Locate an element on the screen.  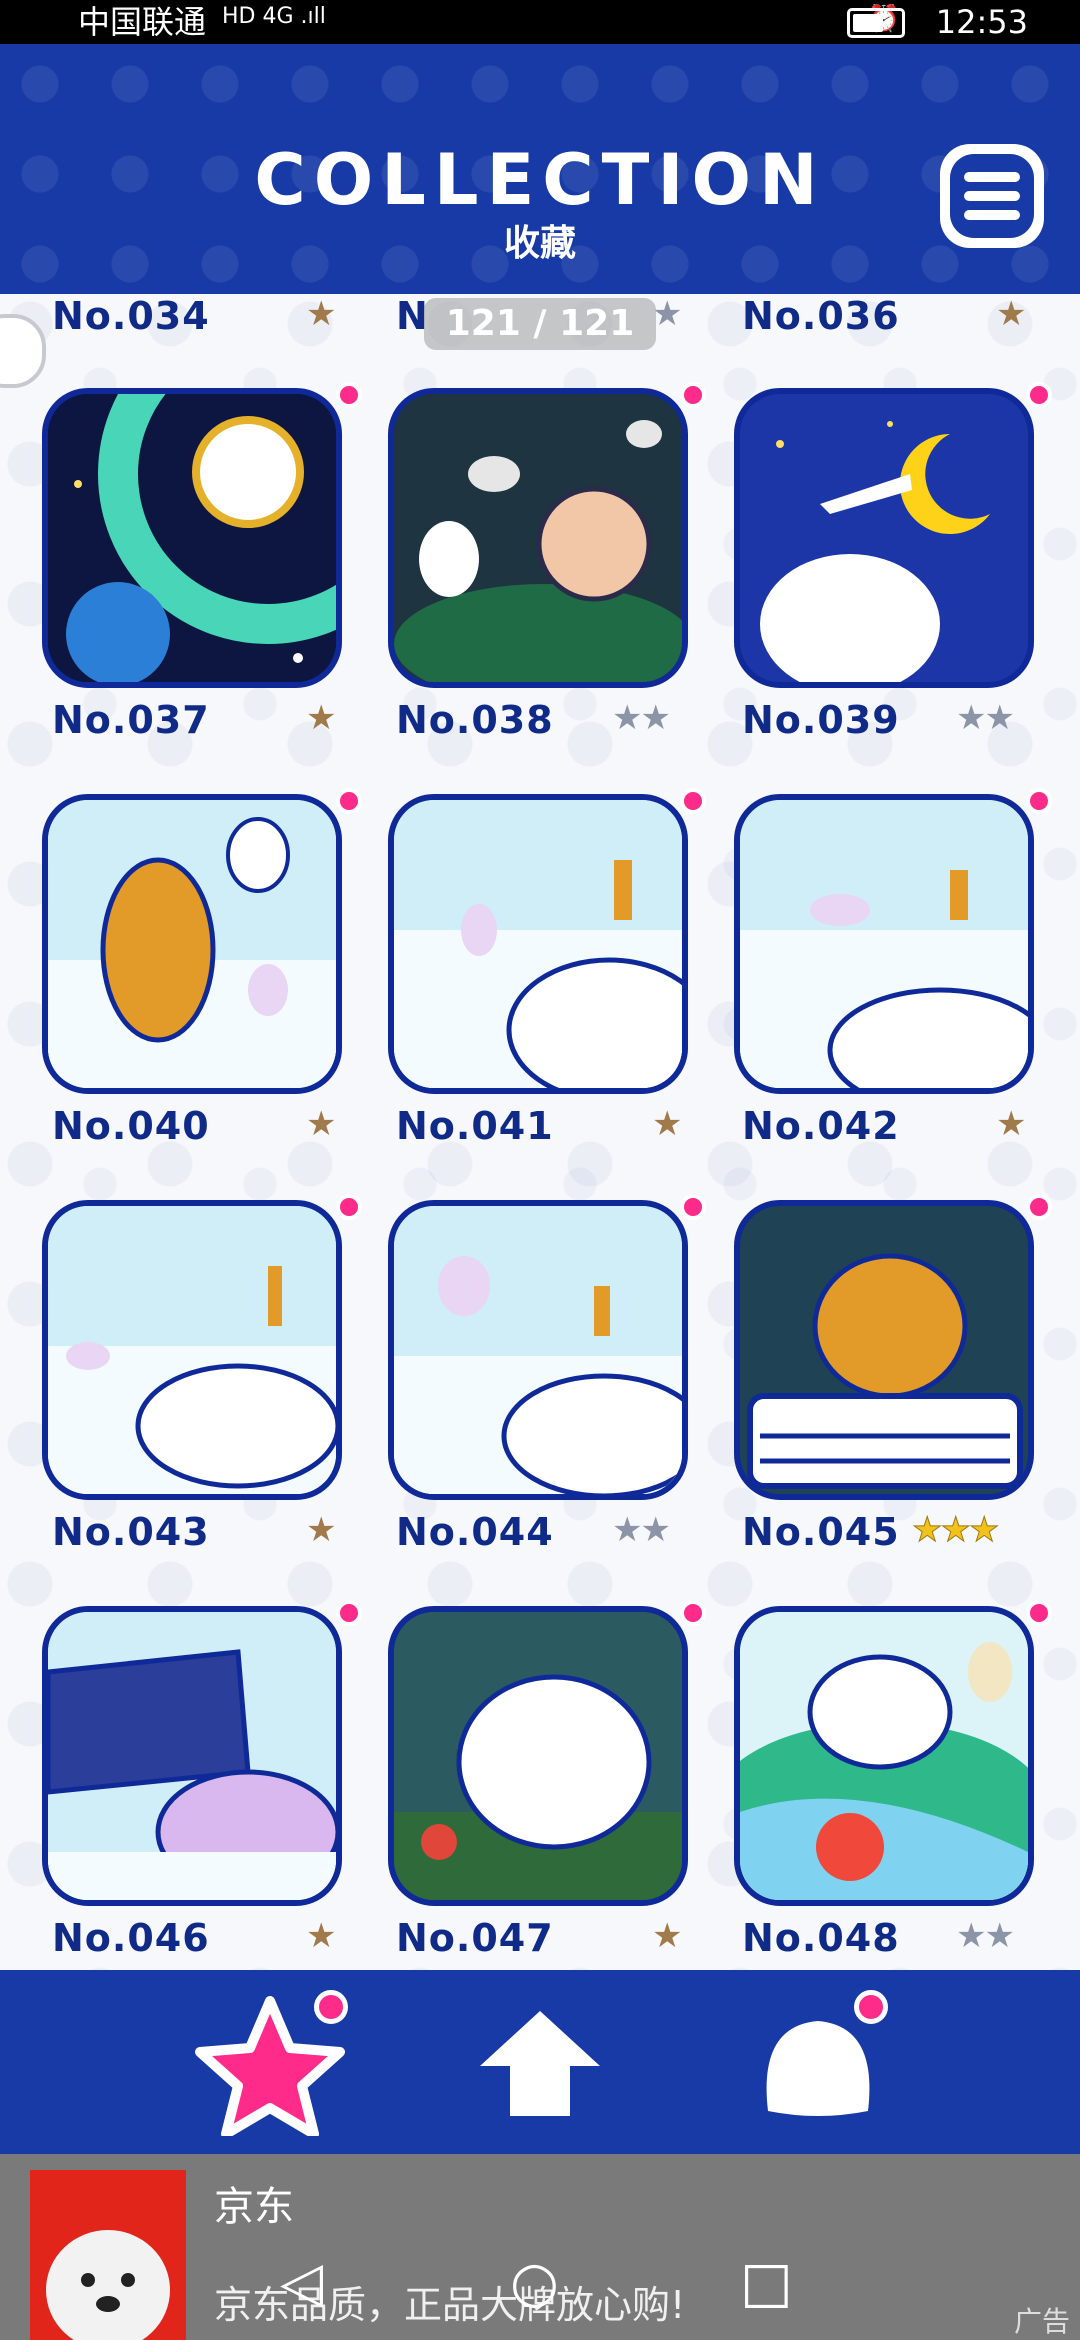
side-scroll-tab is located at coordinates (23, 351).